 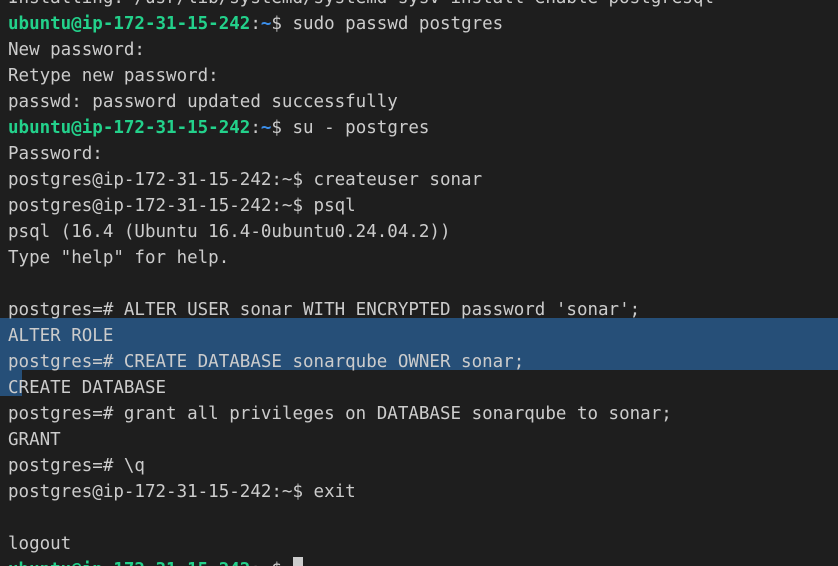 What do you see at coordinates (119, 258) in the screenshot?
I see `output-line: Type "help" for help.` at bounding box center [119, 258].